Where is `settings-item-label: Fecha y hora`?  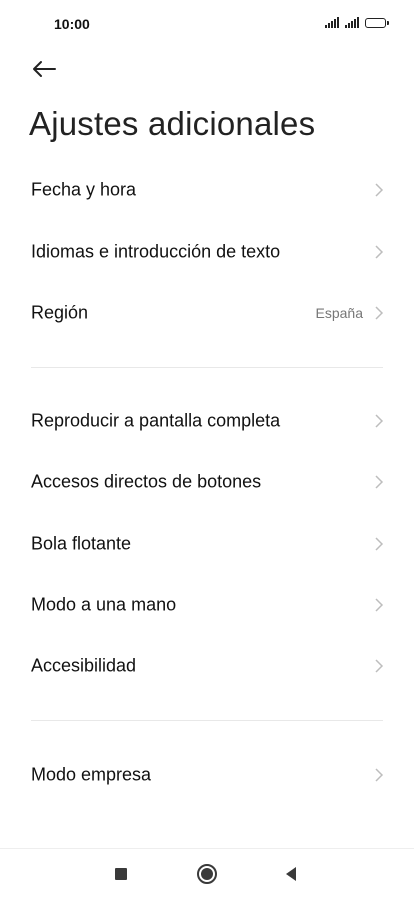
settings-item-label: Fecha y hora is located at coordinates (84, 189).